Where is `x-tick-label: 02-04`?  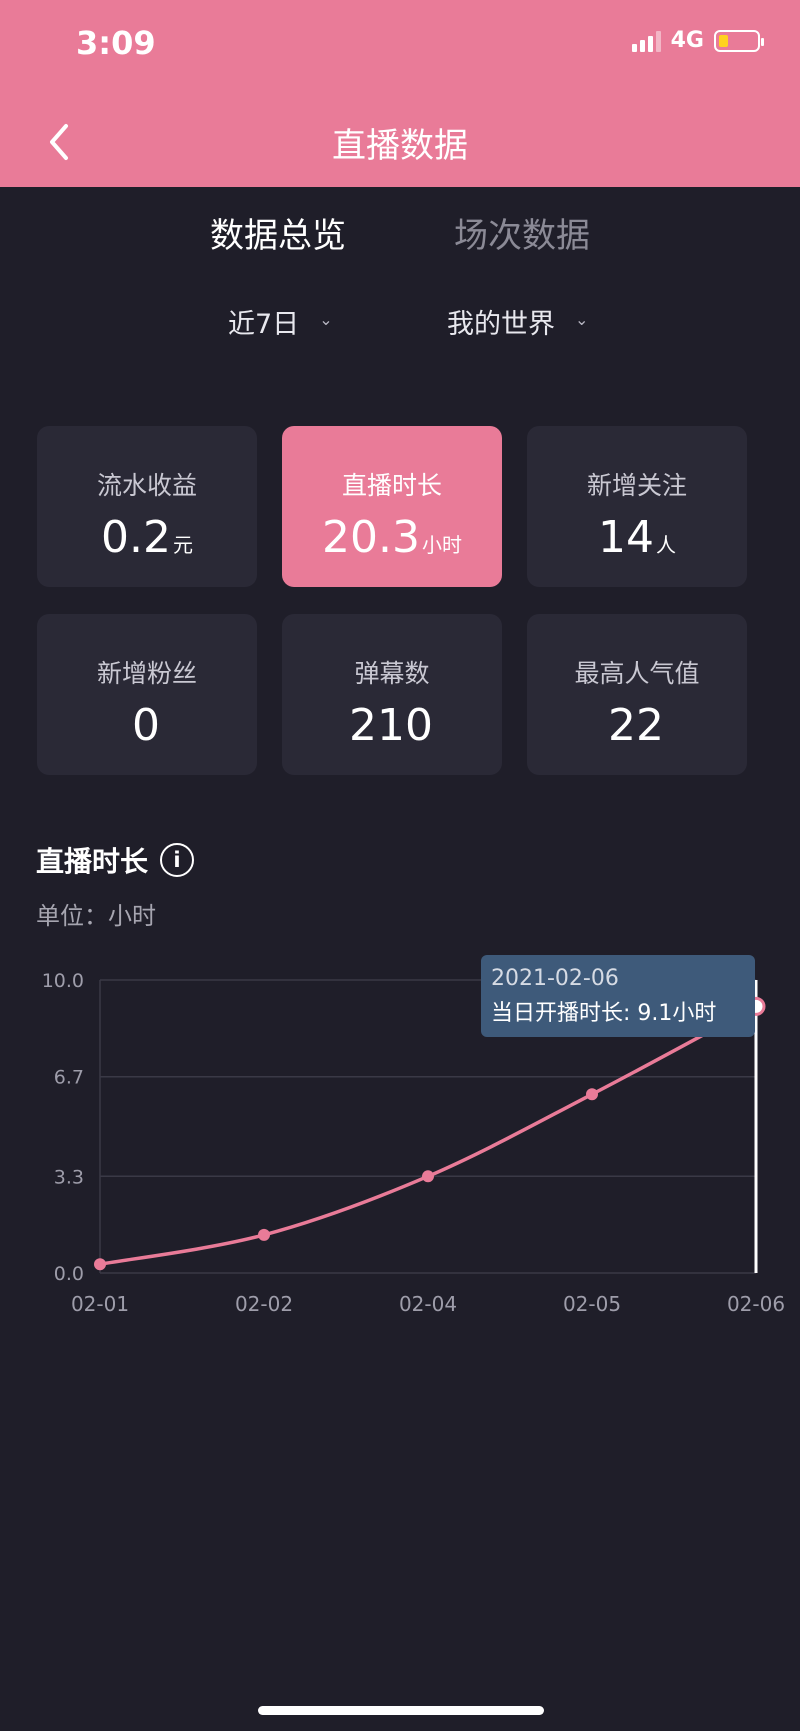
x-tick-label: 02-04 is located at coordinates (428, 1304).